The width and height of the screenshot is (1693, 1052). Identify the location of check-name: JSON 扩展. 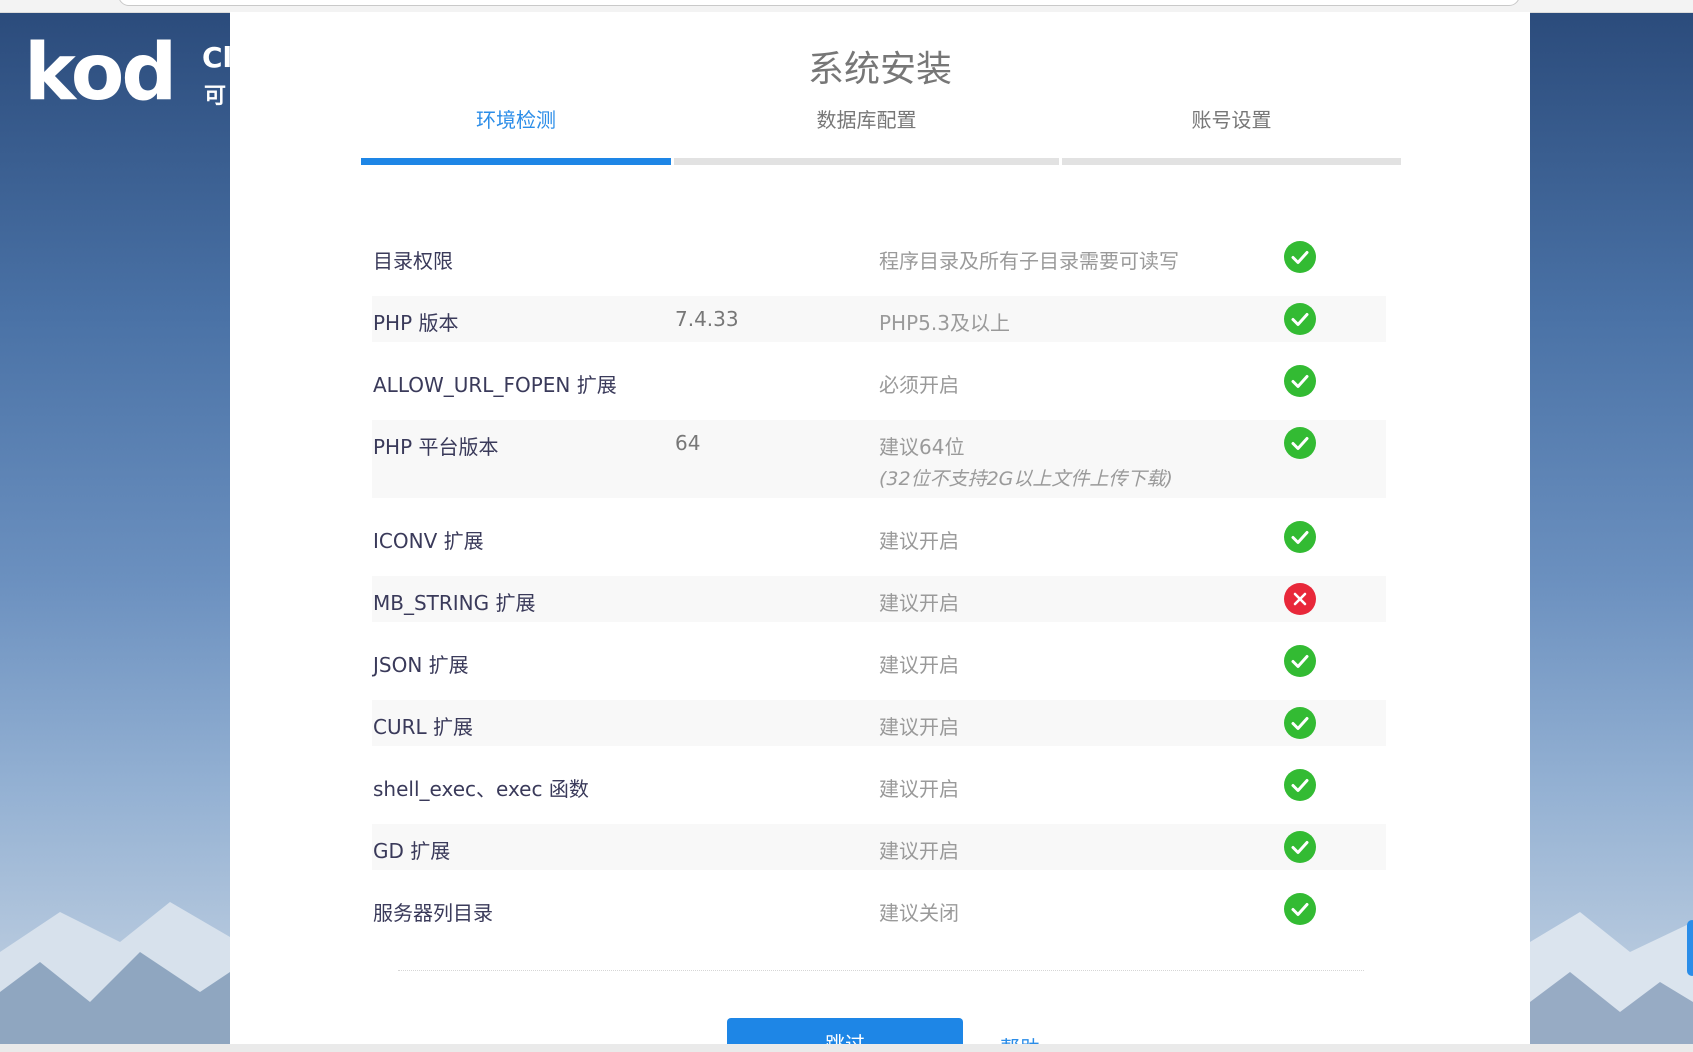
(421, 665).